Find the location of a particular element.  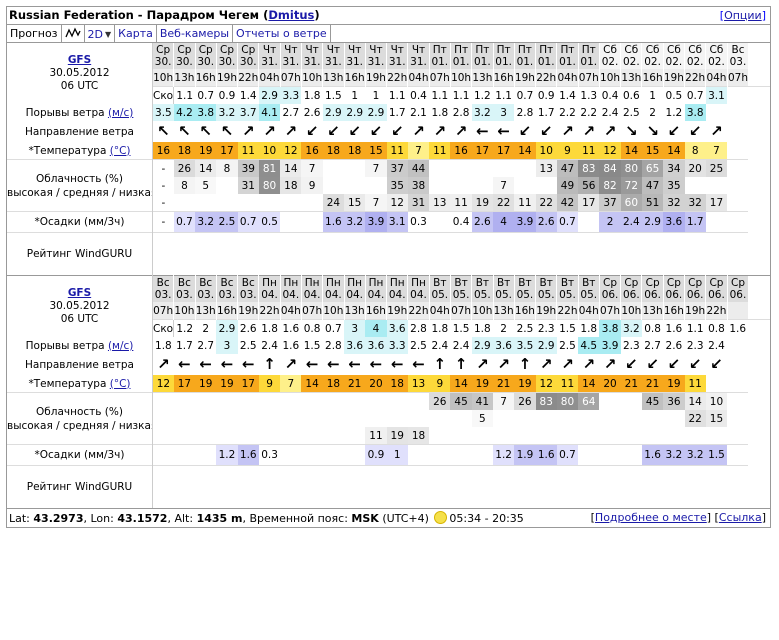

wind-gust-cell: 3 is located at coordinates (227, 345).